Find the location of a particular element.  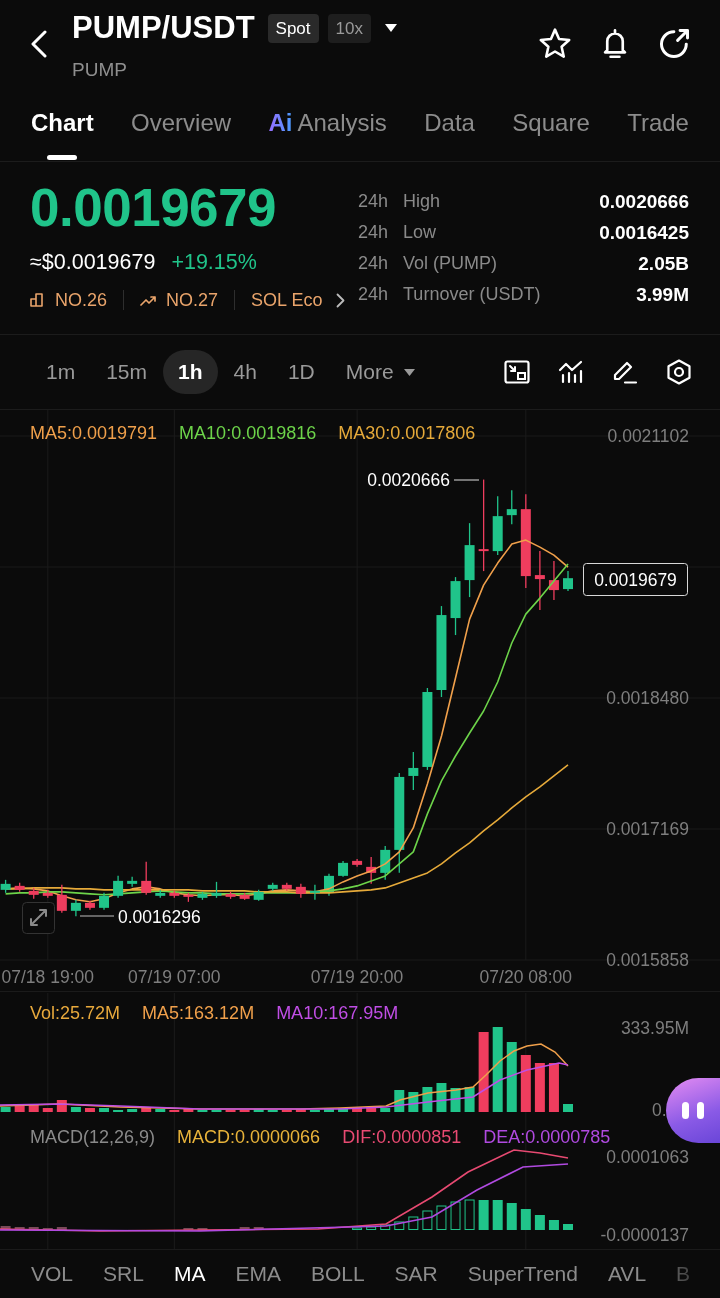

ma-legend-label: MA30:0.0017806 is located at coordinates (407, 433).